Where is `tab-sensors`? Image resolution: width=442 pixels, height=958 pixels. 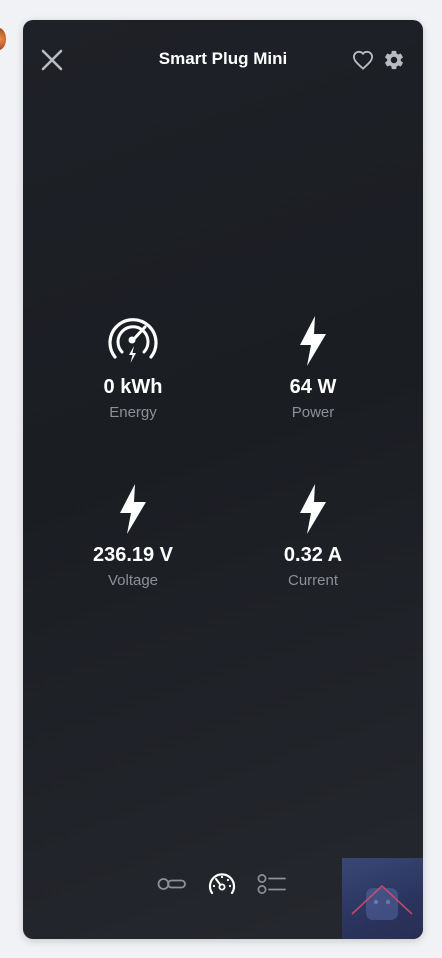 tab-sensors is located at coordinates (222, 884).